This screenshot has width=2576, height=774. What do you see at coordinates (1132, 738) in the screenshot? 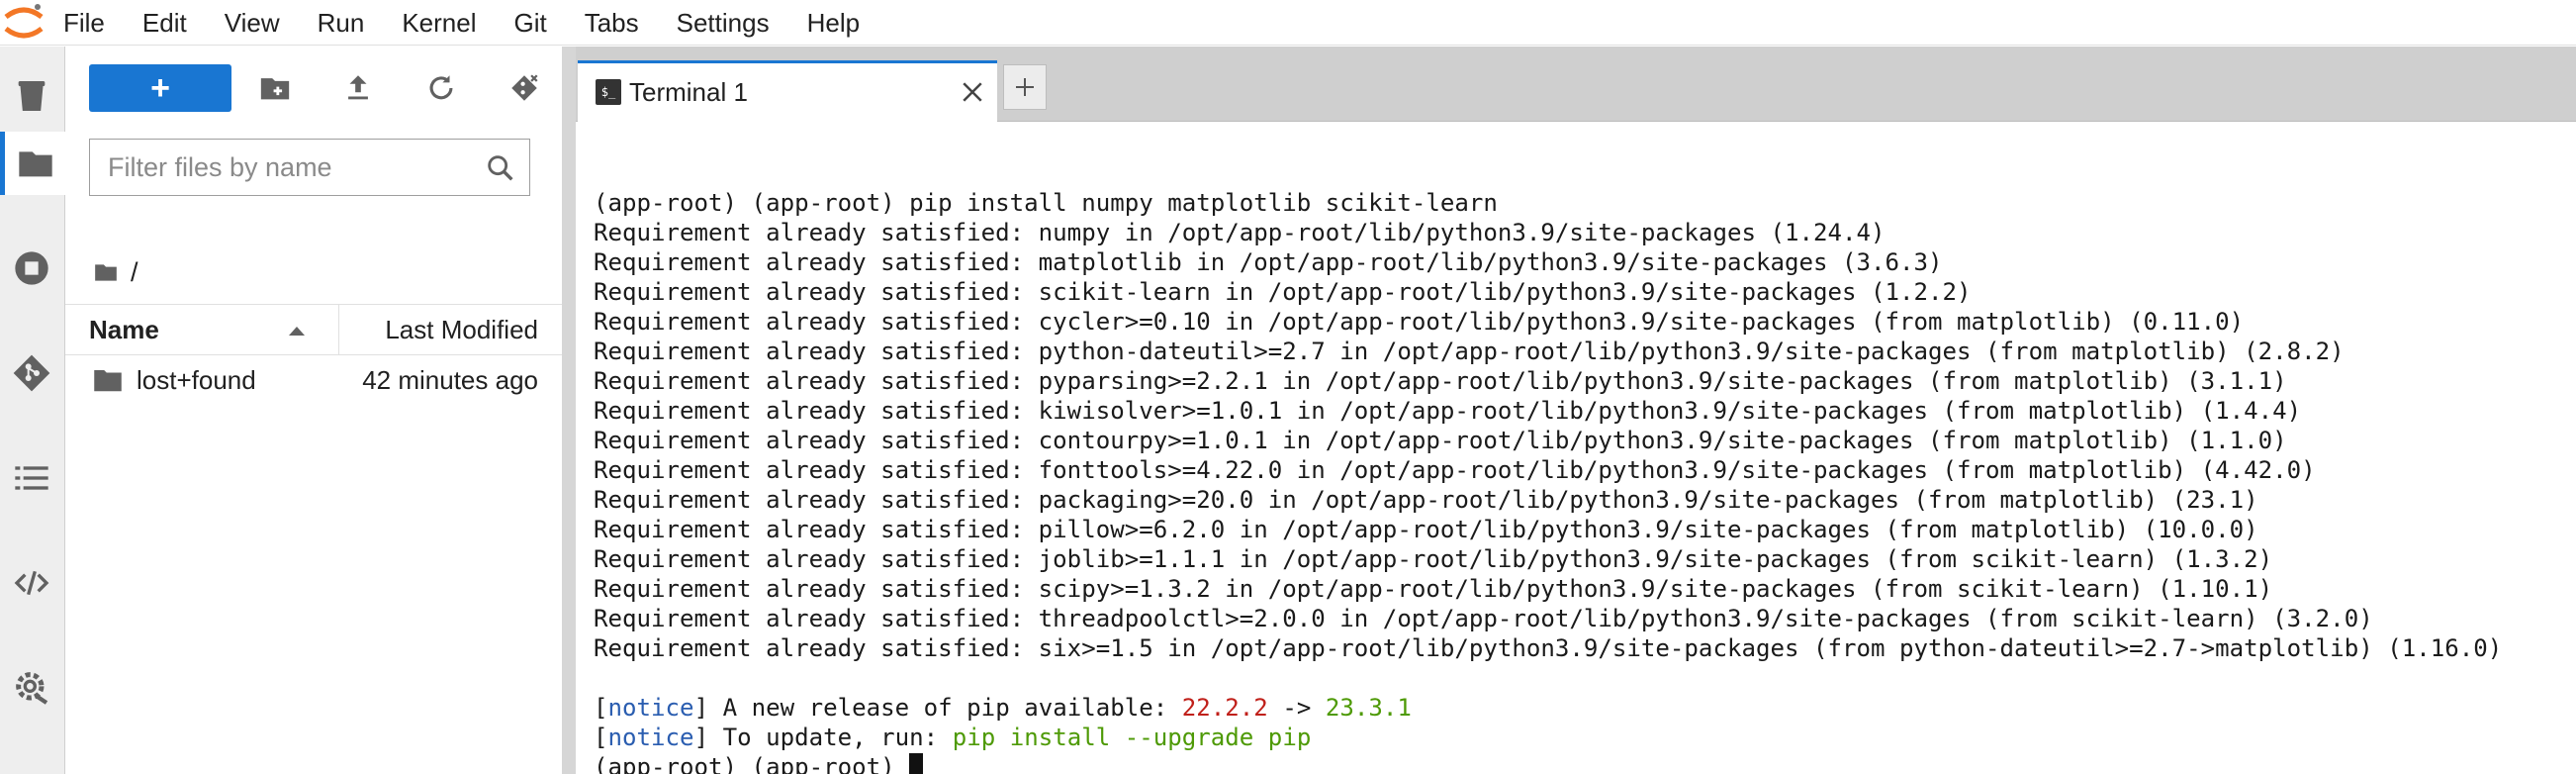
I see `upgrade-command: pip install --upgrade pip` at bounding box center [1132, 738].